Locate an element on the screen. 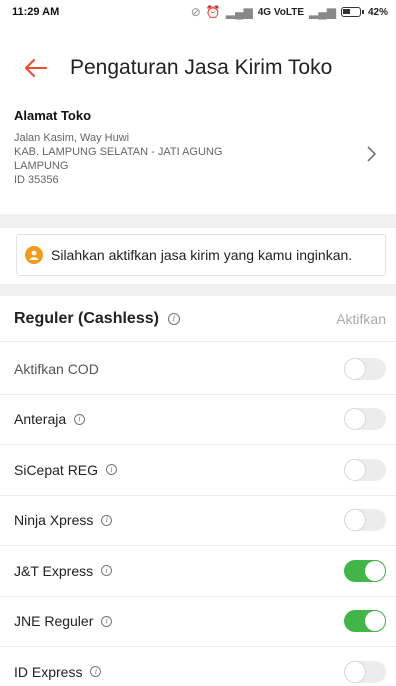  courier-label: J&T Express i is located at coordinates (63, 571).